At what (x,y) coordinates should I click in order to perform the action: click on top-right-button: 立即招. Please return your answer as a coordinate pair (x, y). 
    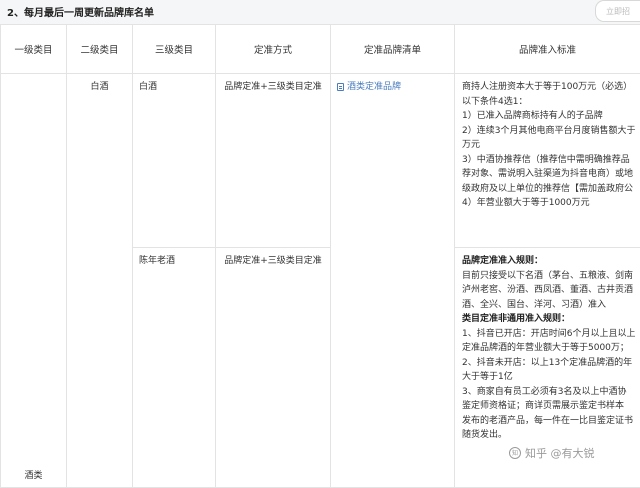
    Looking at the image, I should click on (617, 11).